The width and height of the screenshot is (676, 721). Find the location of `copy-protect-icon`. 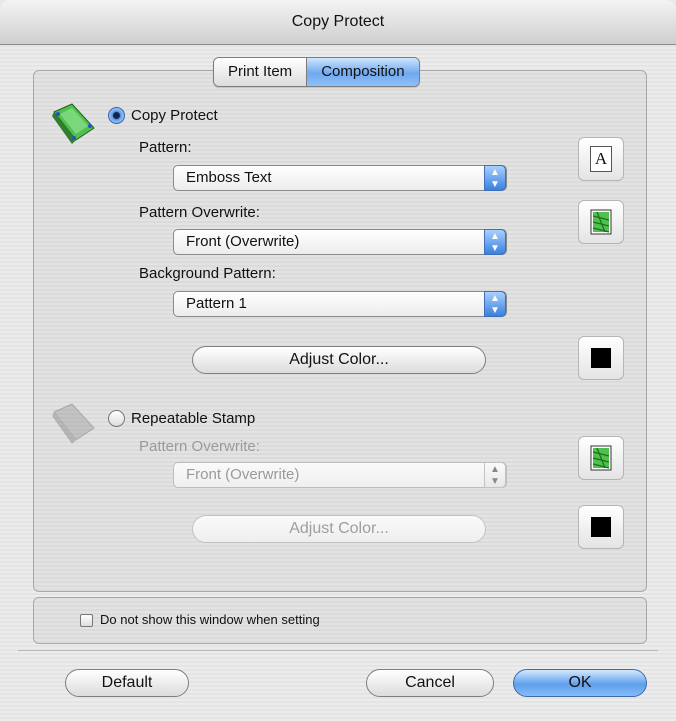

copy-protect-icon is located at coordinates (74, 122).